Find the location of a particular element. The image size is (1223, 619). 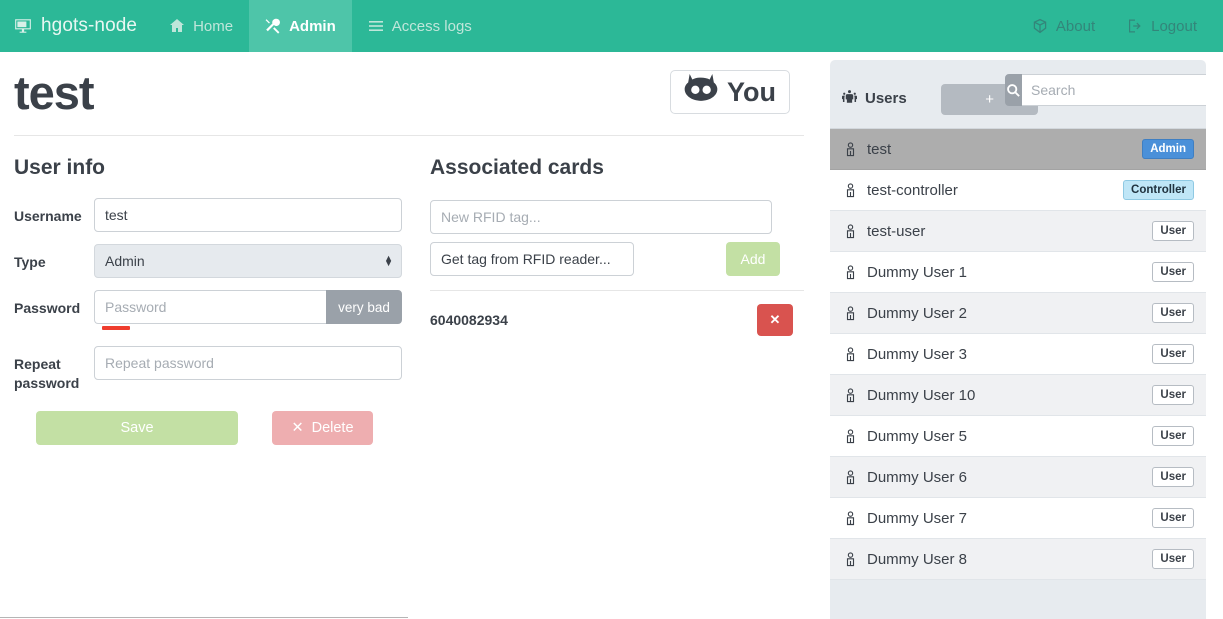

repeat-password-label: Repeat password is located at coordinates (47, 374).